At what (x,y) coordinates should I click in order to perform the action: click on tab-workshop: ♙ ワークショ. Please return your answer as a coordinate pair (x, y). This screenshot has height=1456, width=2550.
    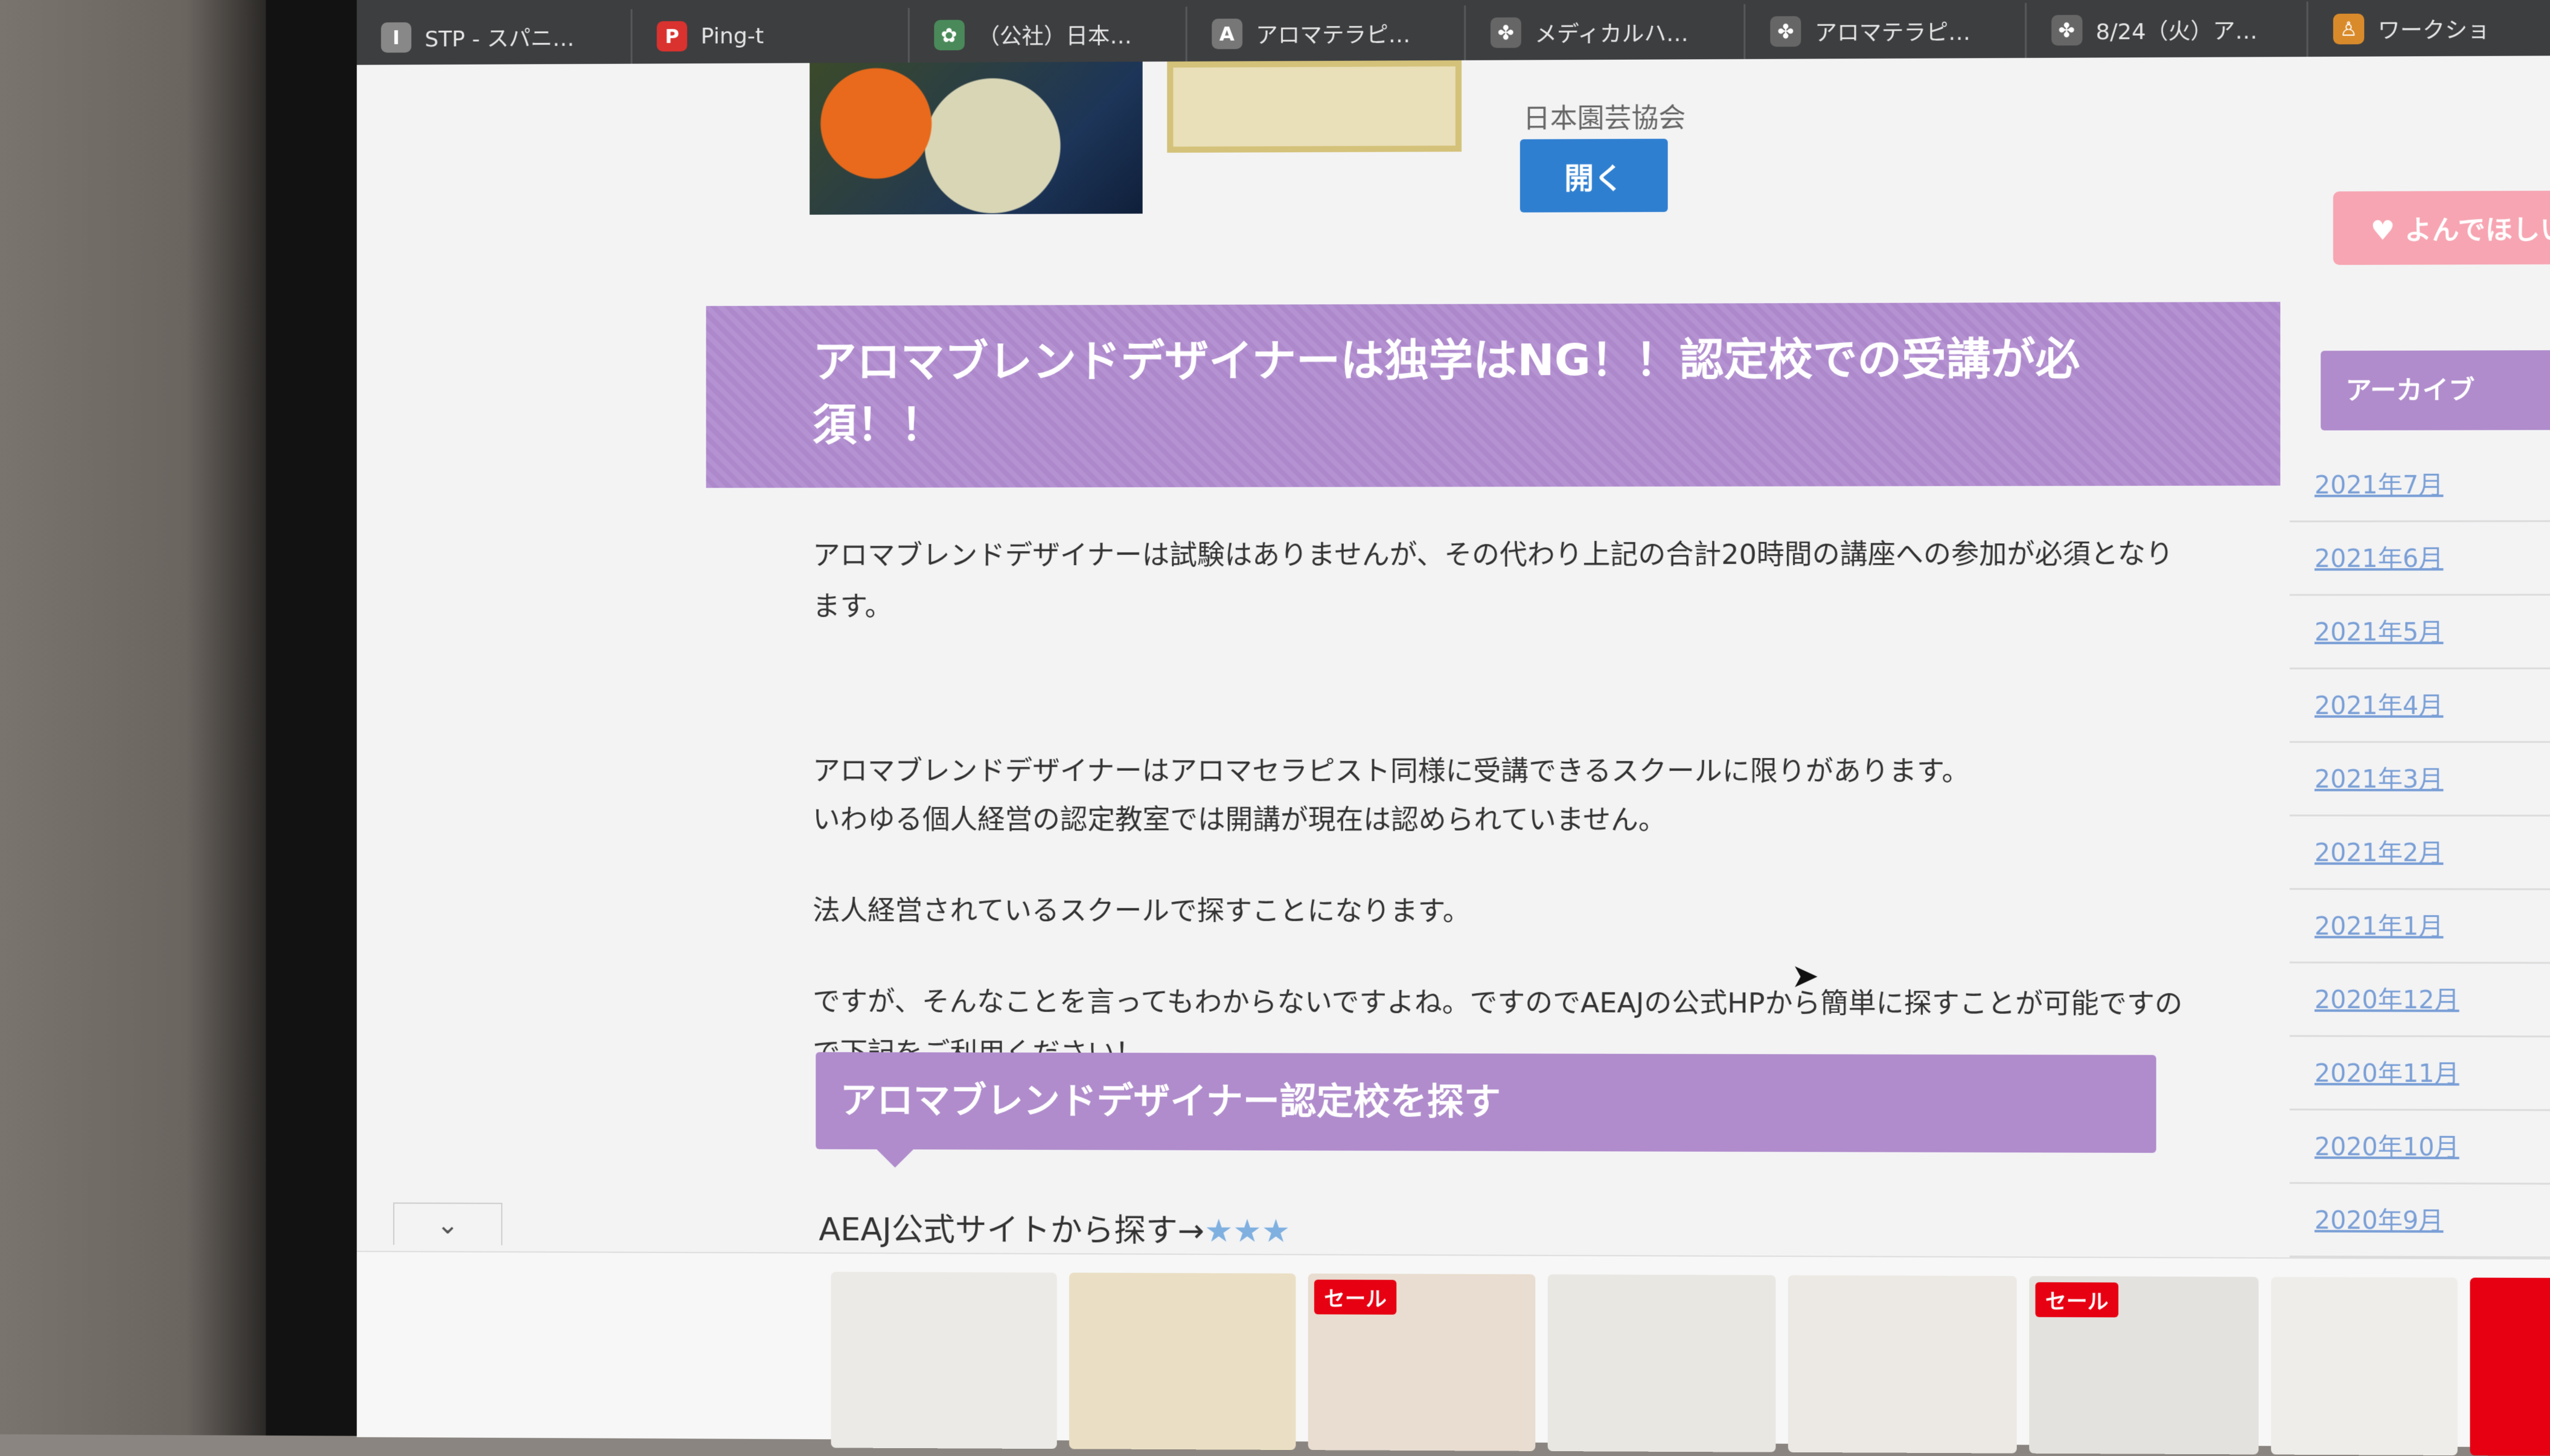
    Looking at the image, I should click on (2429, 29).